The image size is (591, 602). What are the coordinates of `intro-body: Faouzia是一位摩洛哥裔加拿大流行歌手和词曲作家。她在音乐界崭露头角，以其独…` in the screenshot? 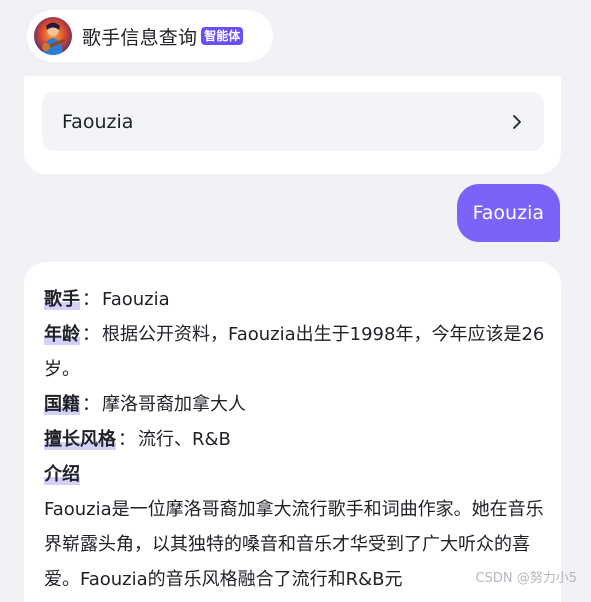 It's located at (294, 544).